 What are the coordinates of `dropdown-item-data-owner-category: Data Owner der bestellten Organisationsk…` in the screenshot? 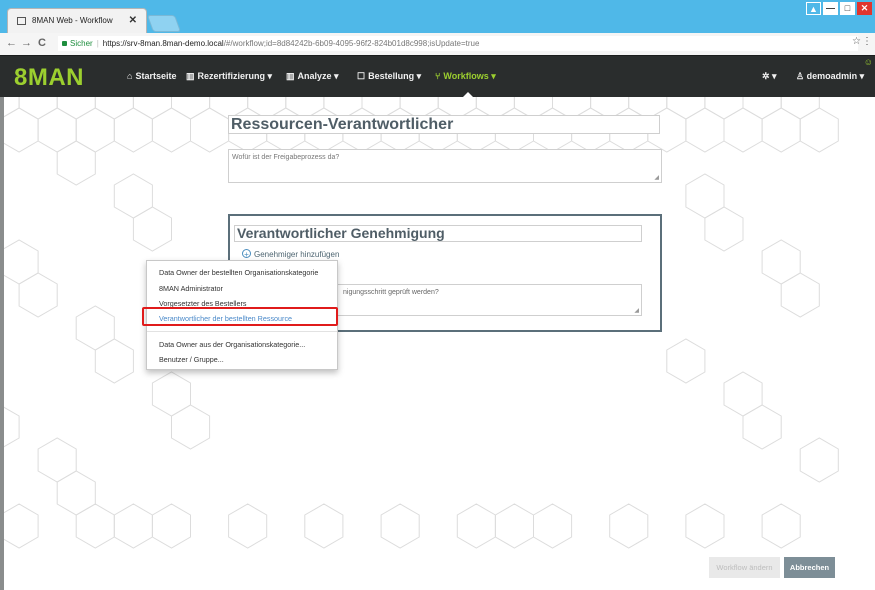 It's located at (238, 272).